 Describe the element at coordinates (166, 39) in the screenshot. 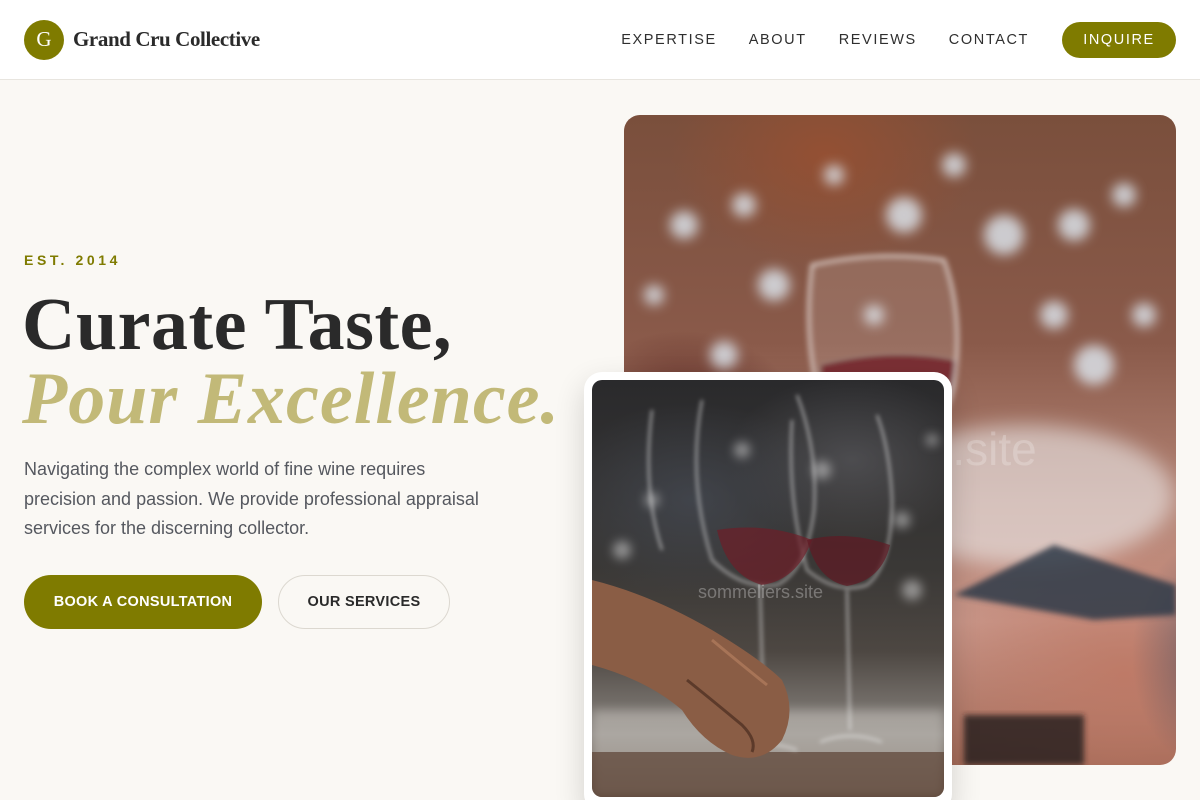

I see `brand-name: Grand Cru Collective` at that location.